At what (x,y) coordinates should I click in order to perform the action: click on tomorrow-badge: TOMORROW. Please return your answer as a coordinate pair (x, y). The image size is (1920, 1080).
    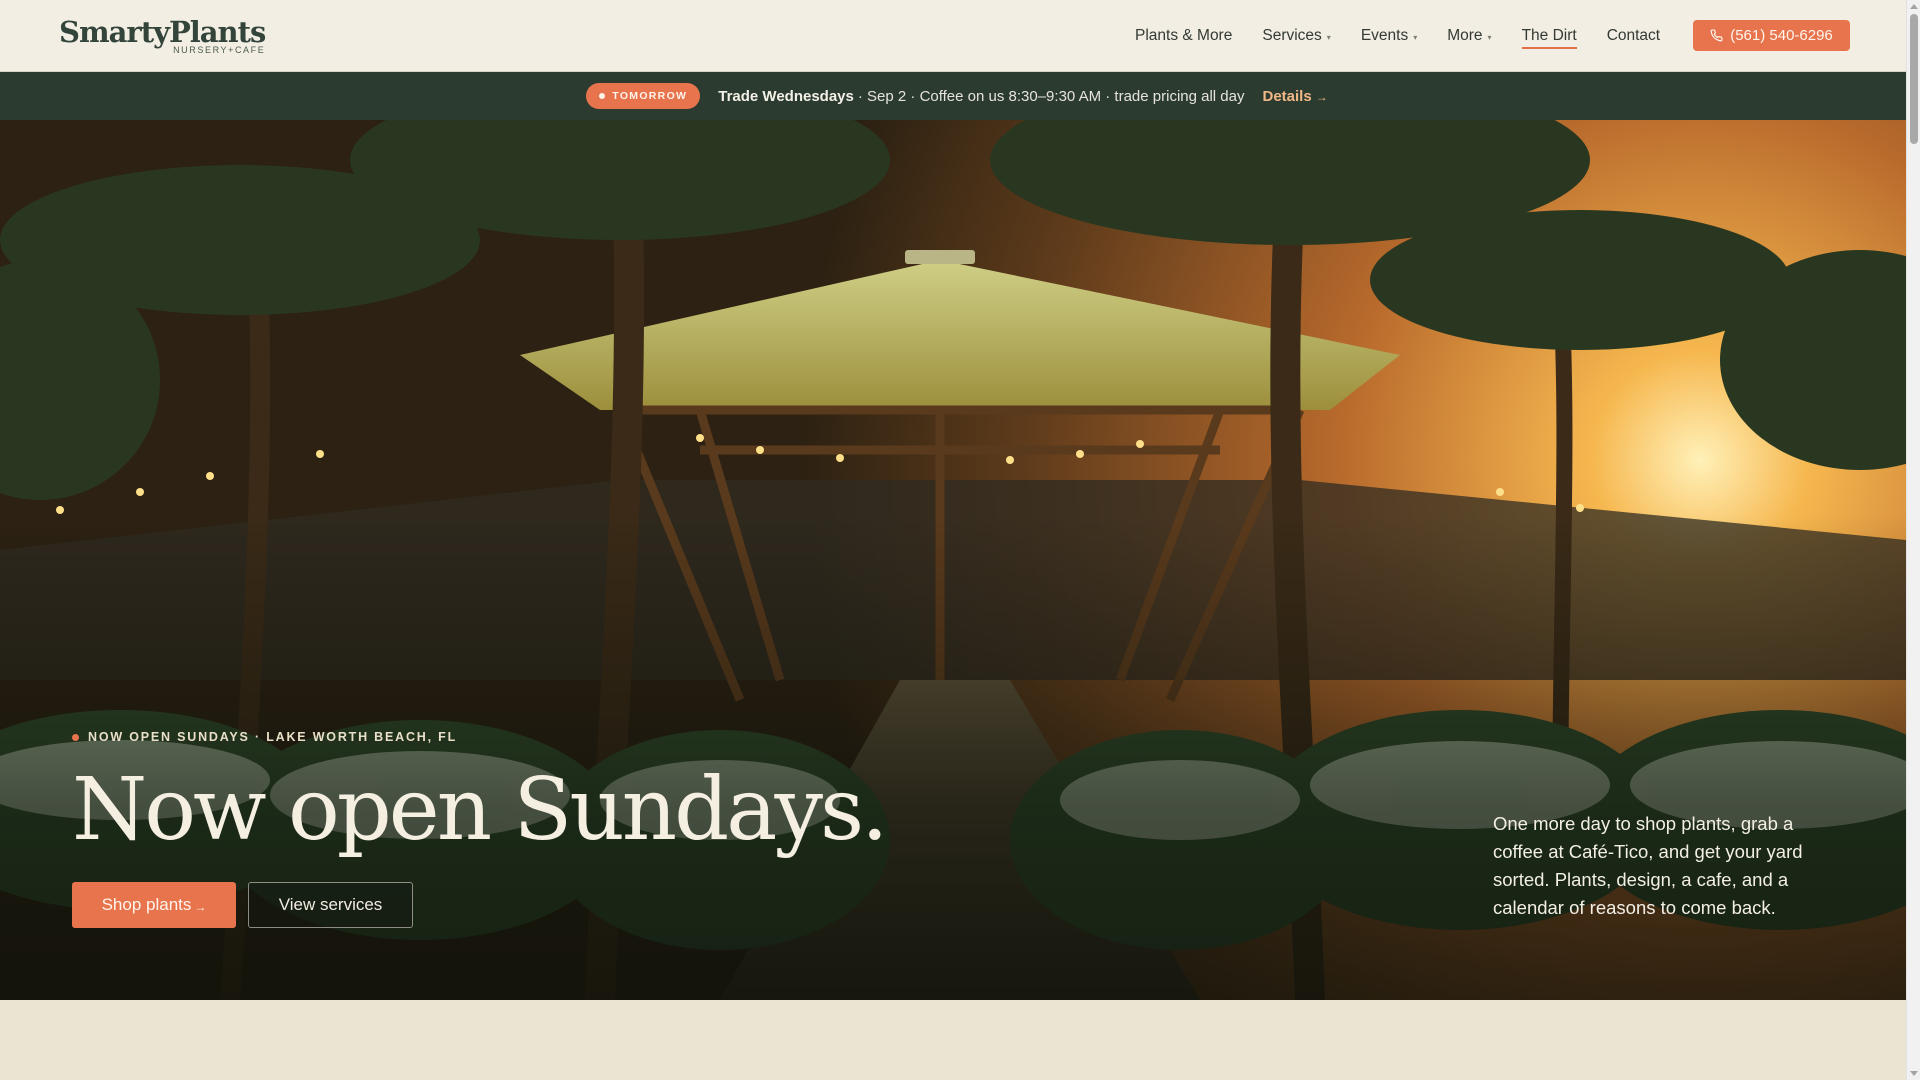
    Looking at the image, I should click on (643, 96).